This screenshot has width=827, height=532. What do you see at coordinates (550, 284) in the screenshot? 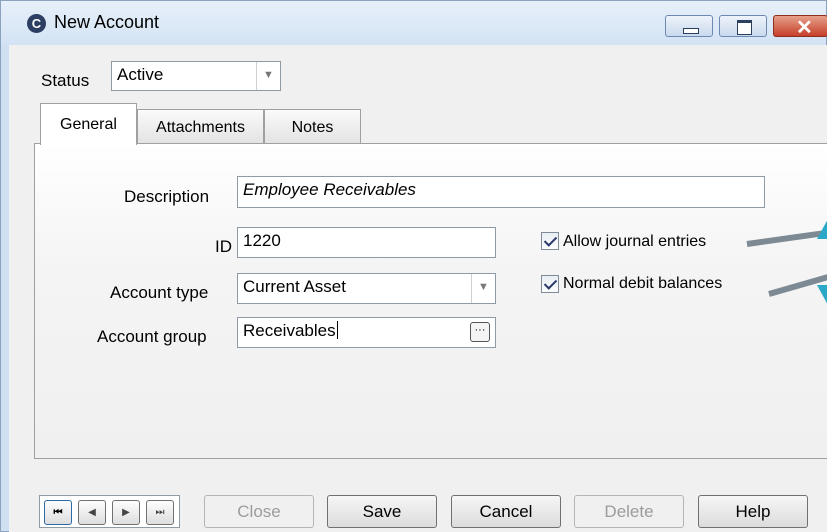
I see `normal-debit-checkbox` at bounding box center [550, 284].